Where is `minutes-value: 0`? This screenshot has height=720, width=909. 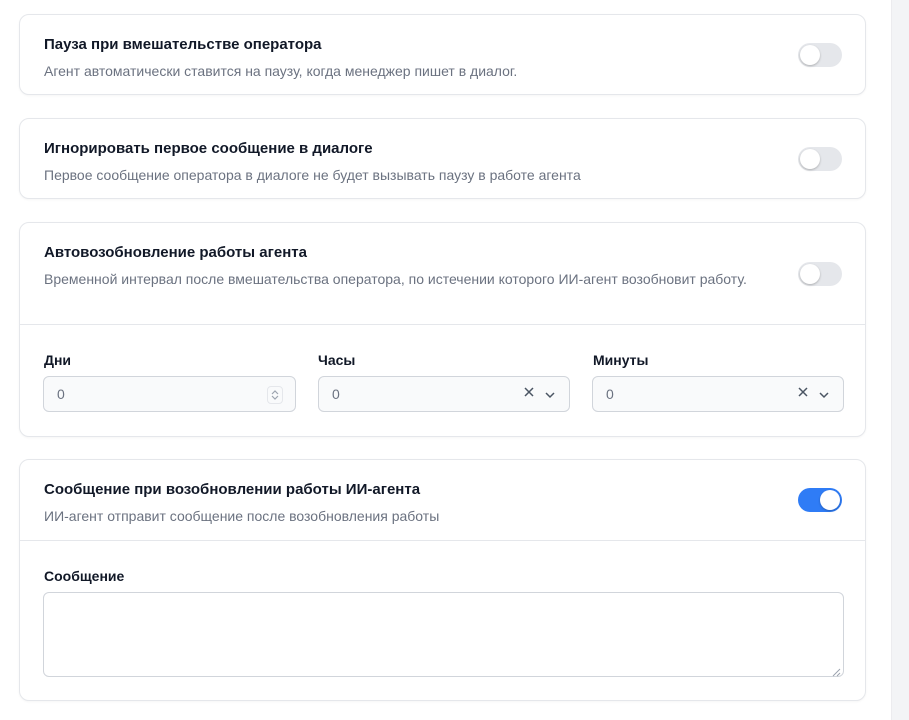
minutes-value: 0 is located at coordinates (610, 394).